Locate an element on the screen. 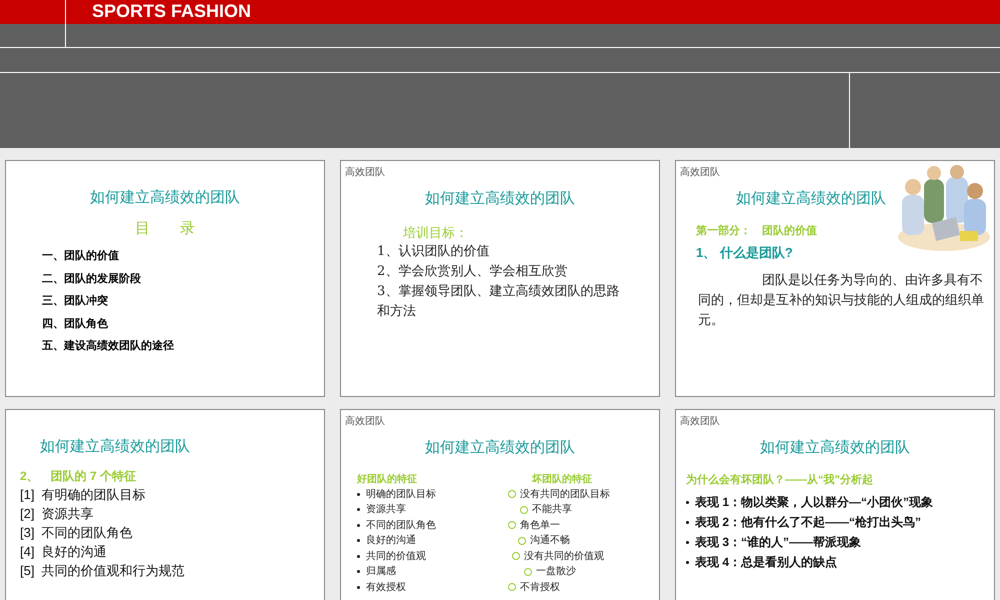 The height and width of the screenshot is (600, 1000). list-item: 不能共享 is located at coordinates (552, 509).